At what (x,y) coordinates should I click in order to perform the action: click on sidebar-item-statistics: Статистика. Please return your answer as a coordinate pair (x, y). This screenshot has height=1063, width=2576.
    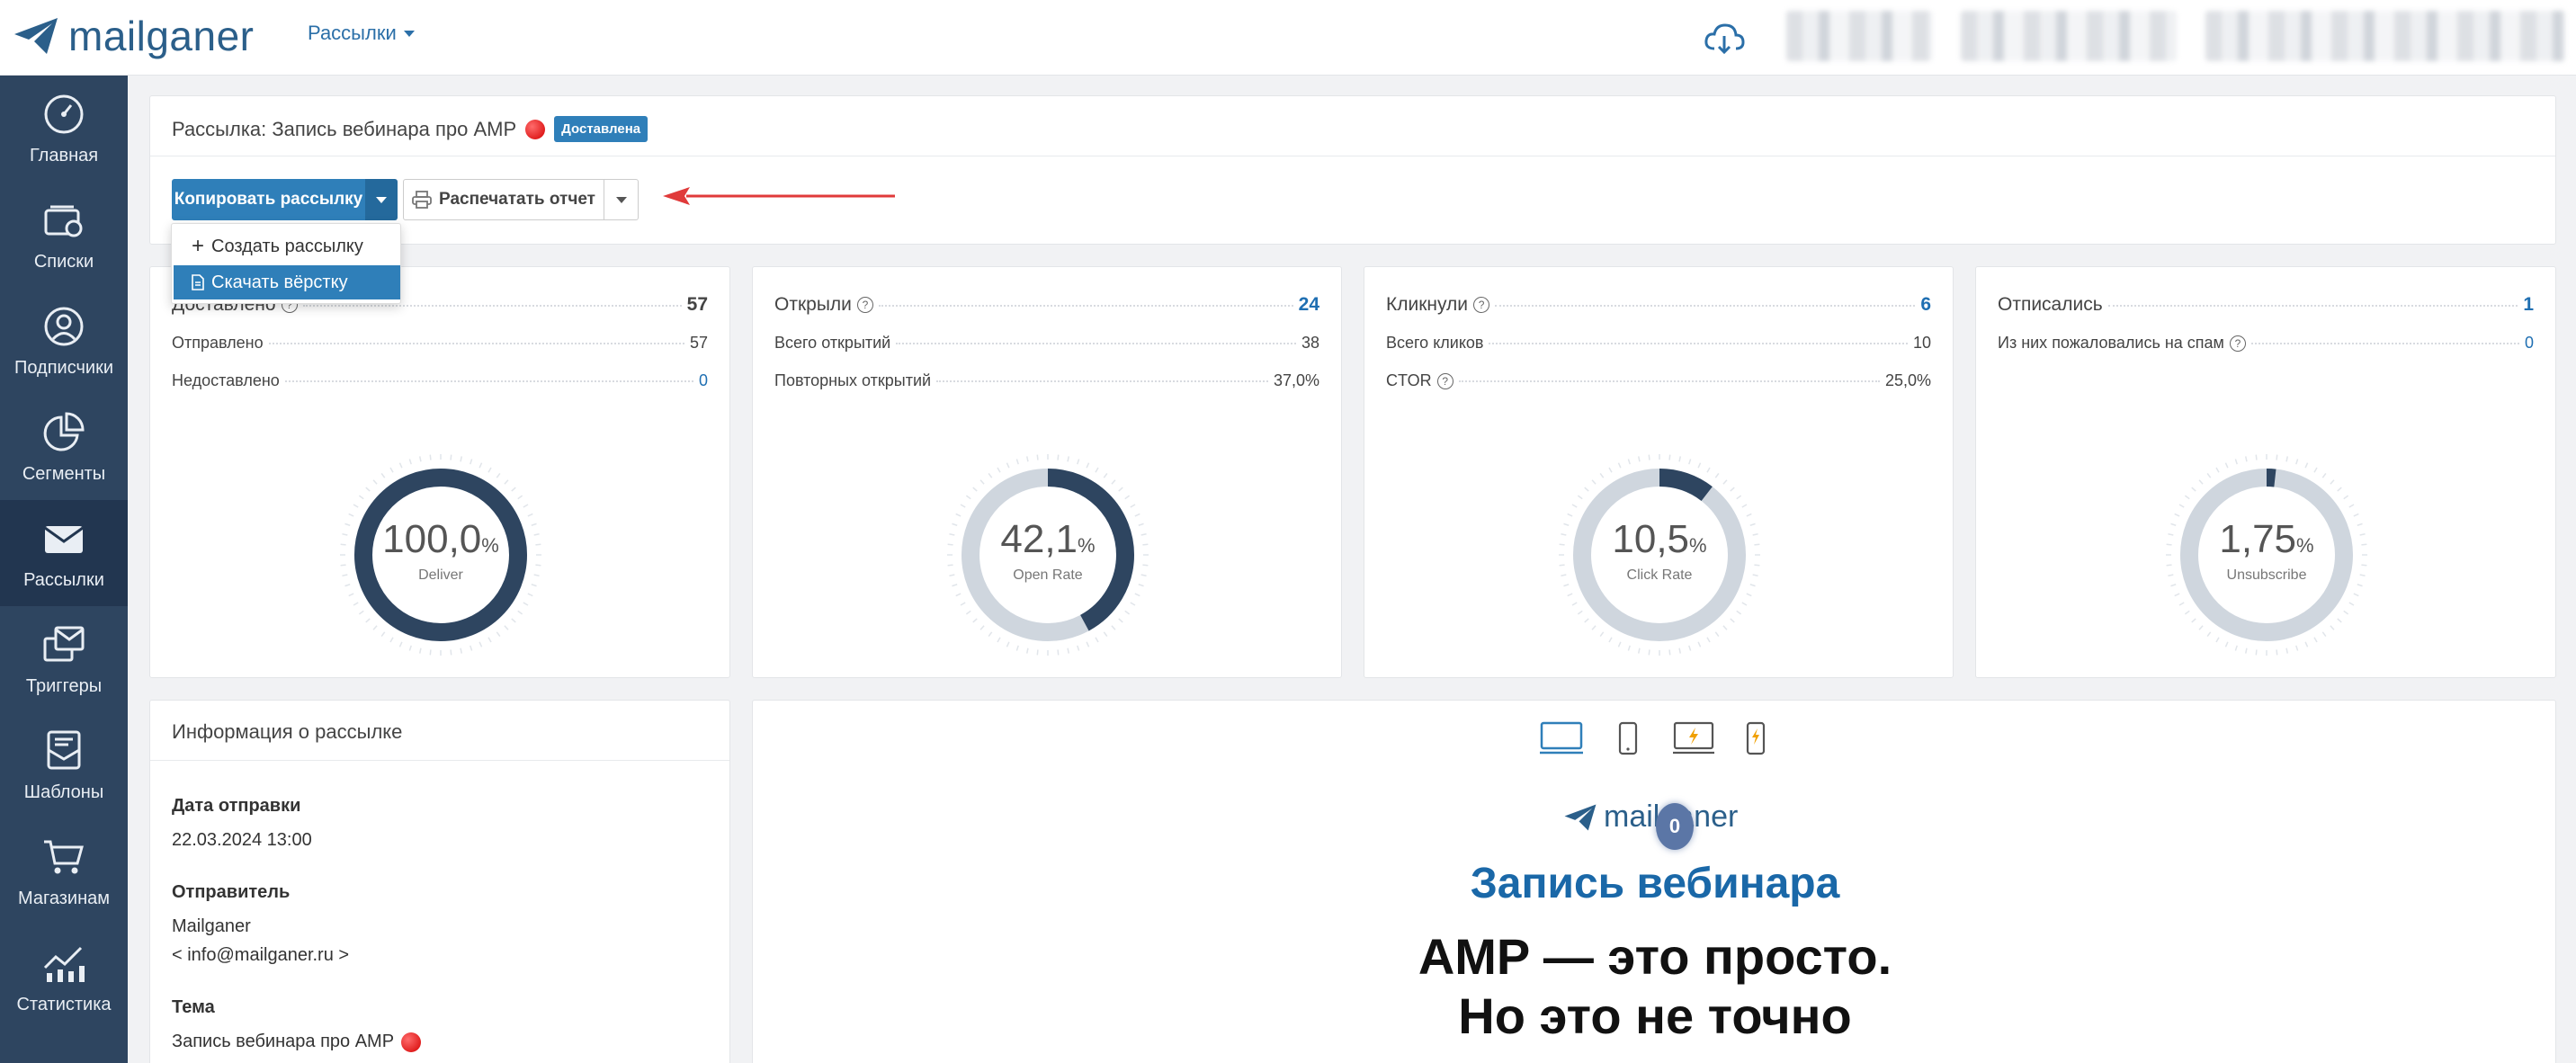
    Looking at the image, I should click on (64, 978).